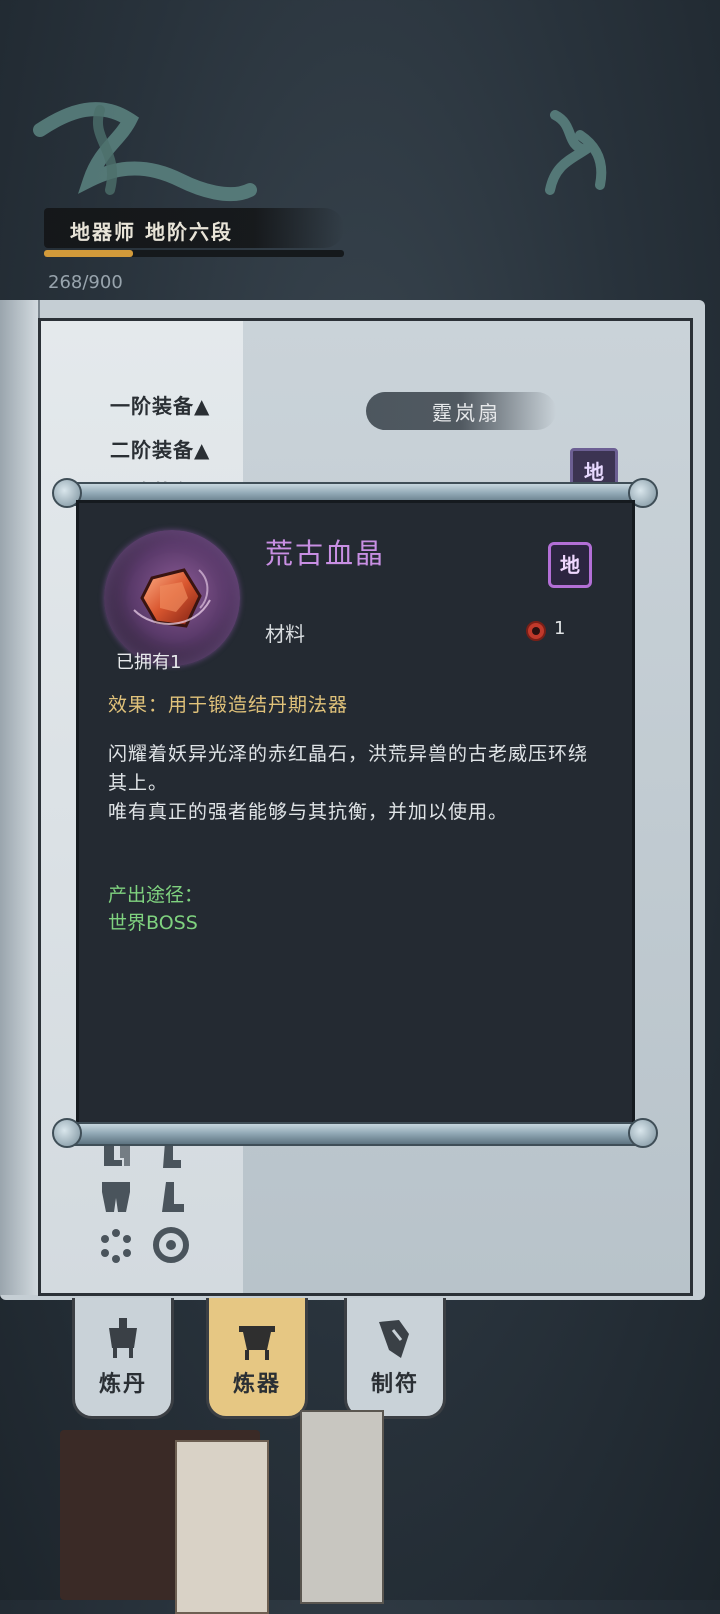 The image size is (720, 1614). I want to click on item-cost-value: 1, so click(560, 628).